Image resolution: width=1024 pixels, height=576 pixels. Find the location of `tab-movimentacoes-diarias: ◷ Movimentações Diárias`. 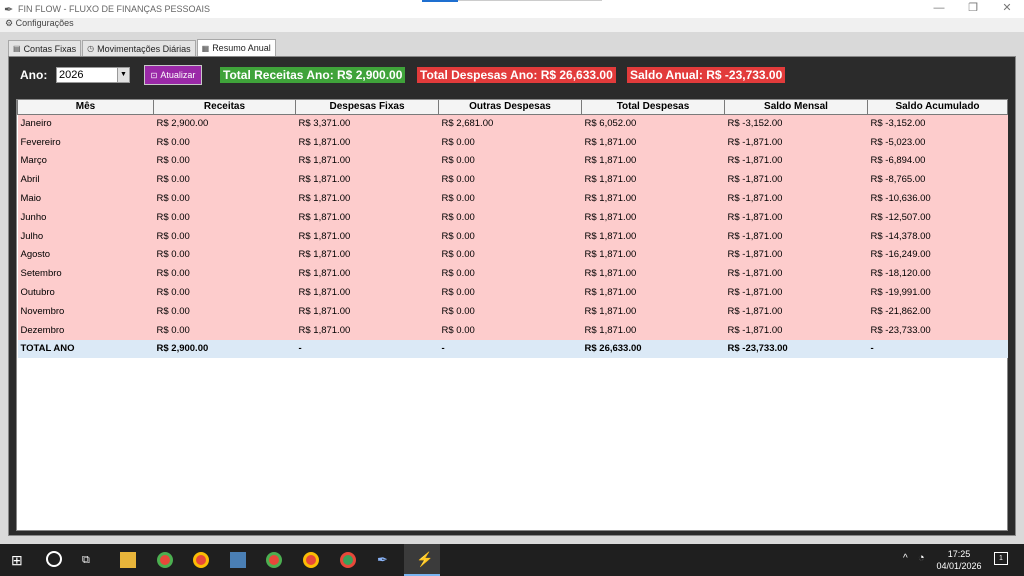

tab-movimentacoes-diarias: ◷ Movimentações Diárias is located at coordinates (139, 48).